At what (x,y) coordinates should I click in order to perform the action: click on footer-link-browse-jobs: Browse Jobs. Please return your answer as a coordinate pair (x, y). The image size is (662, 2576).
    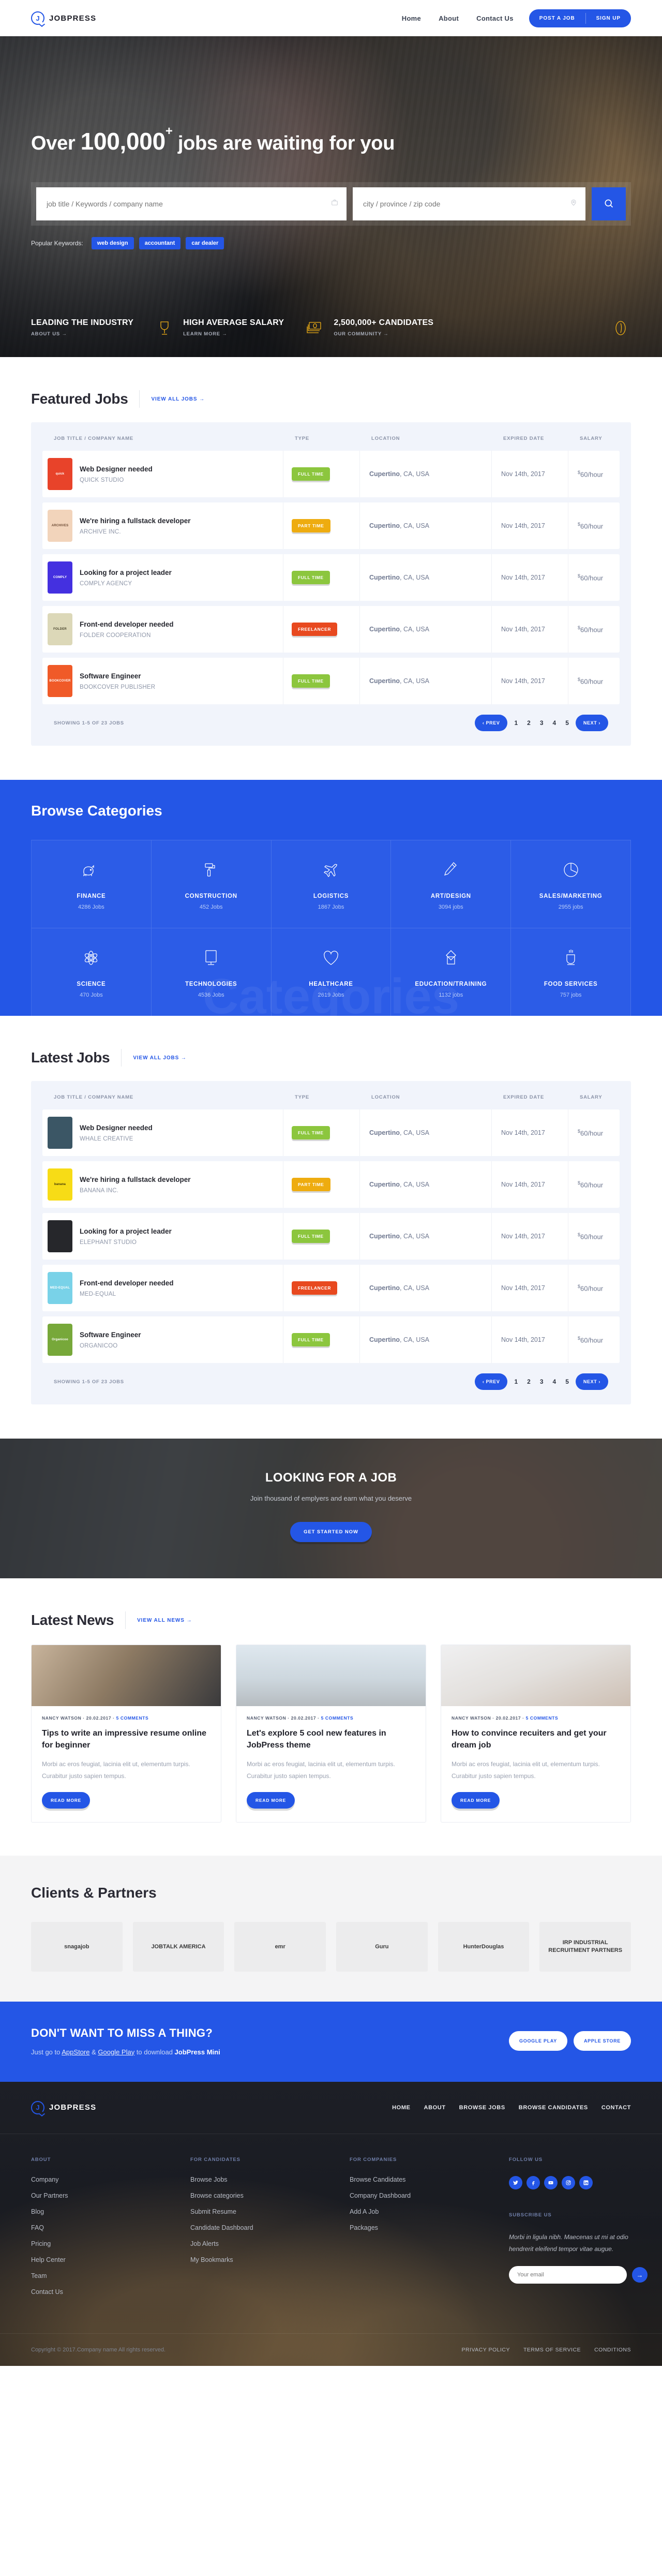
    Looking at the image, I should click on (270, 2179).